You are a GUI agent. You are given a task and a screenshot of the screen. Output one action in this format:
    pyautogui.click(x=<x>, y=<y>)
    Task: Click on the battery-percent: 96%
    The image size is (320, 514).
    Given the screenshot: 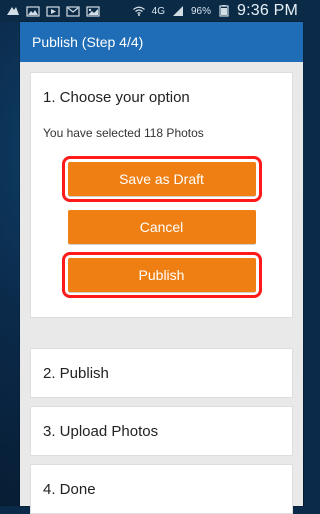 What is the action you would take?
    pyautogui.click(x=200, y=11)
    